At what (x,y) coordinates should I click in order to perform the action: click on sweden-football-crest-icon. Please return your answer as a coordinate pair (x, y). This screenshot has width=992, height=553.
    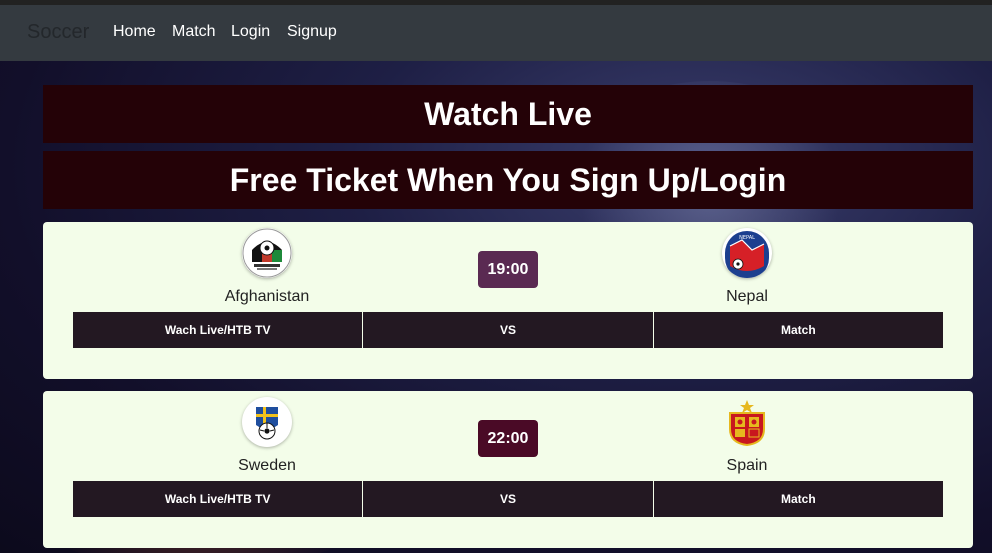
    Looking at the image, I should click on (267, 422).